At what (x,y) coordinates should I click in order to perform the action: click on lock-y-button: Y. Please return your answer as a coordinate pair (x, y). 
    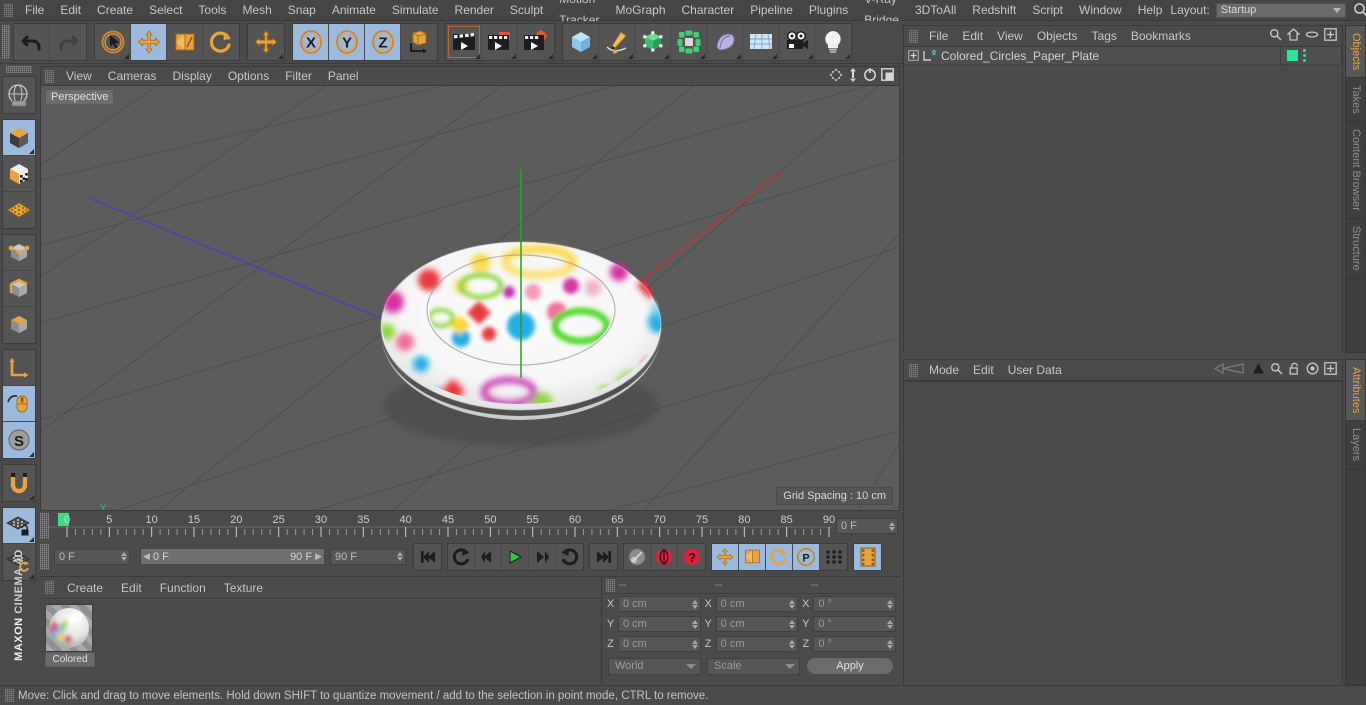
    Looking at the image, I should click on (347, 42).